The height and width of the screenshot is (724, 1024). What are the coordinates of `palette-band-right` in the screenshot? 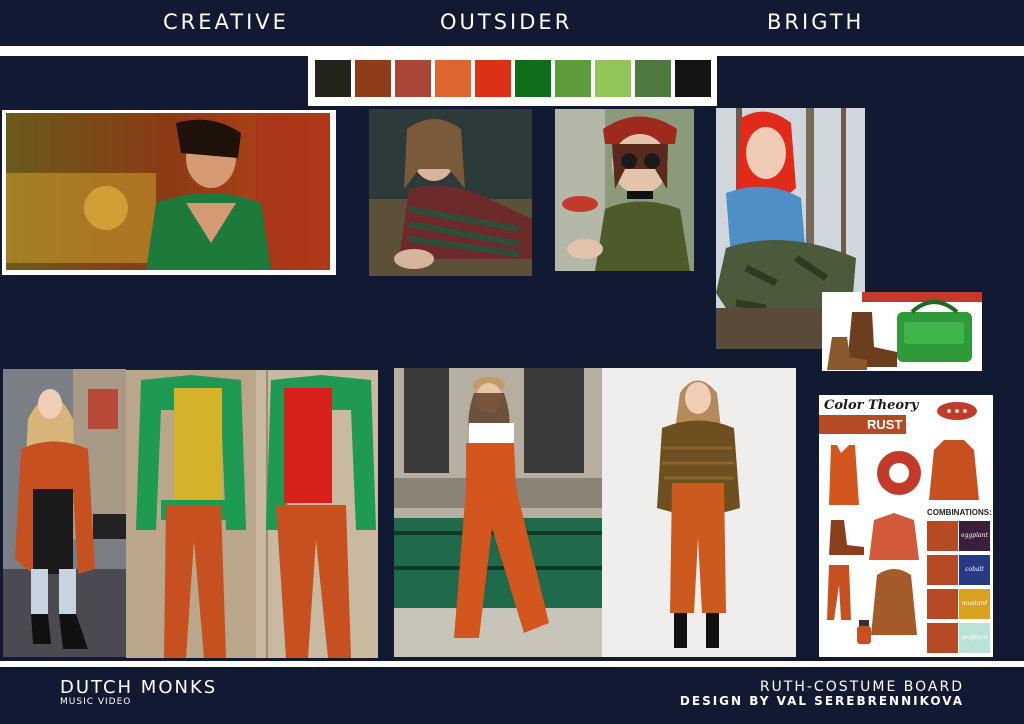 It's located at (870, 81).